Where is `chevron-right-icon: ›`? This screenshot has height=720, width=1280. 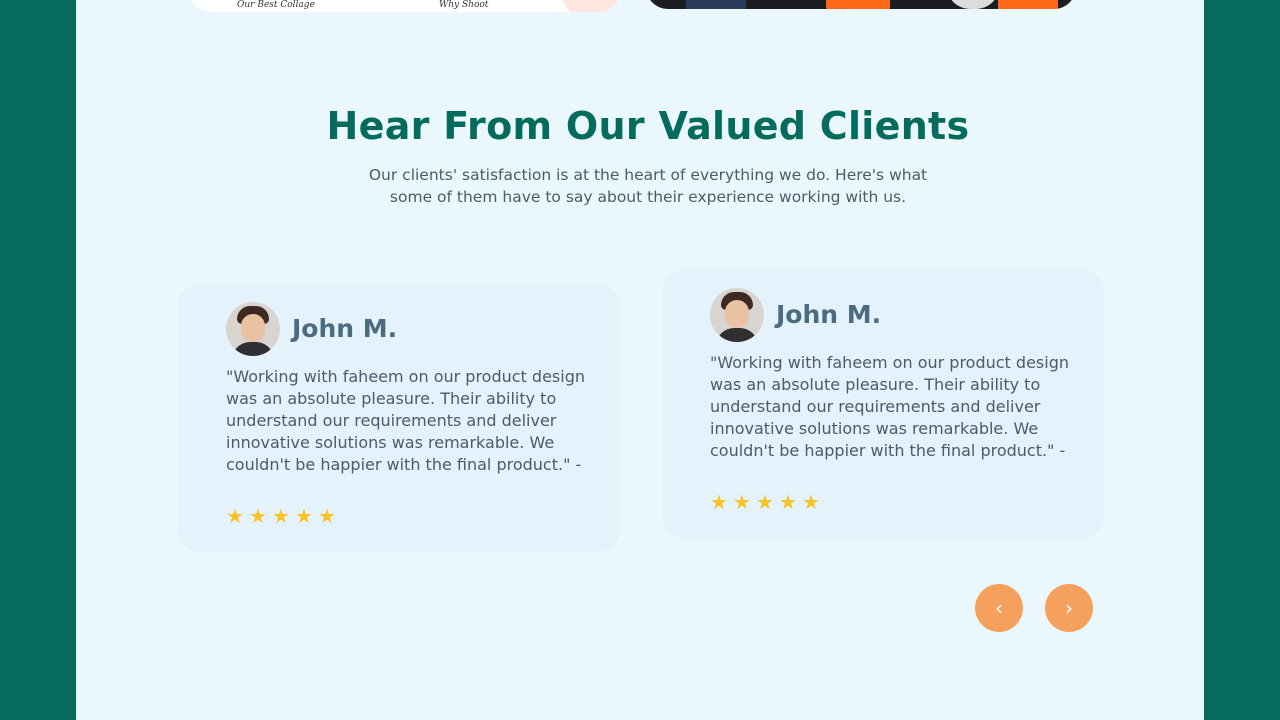
chevron-right-icon: › is located at coordinates (1069, 608).